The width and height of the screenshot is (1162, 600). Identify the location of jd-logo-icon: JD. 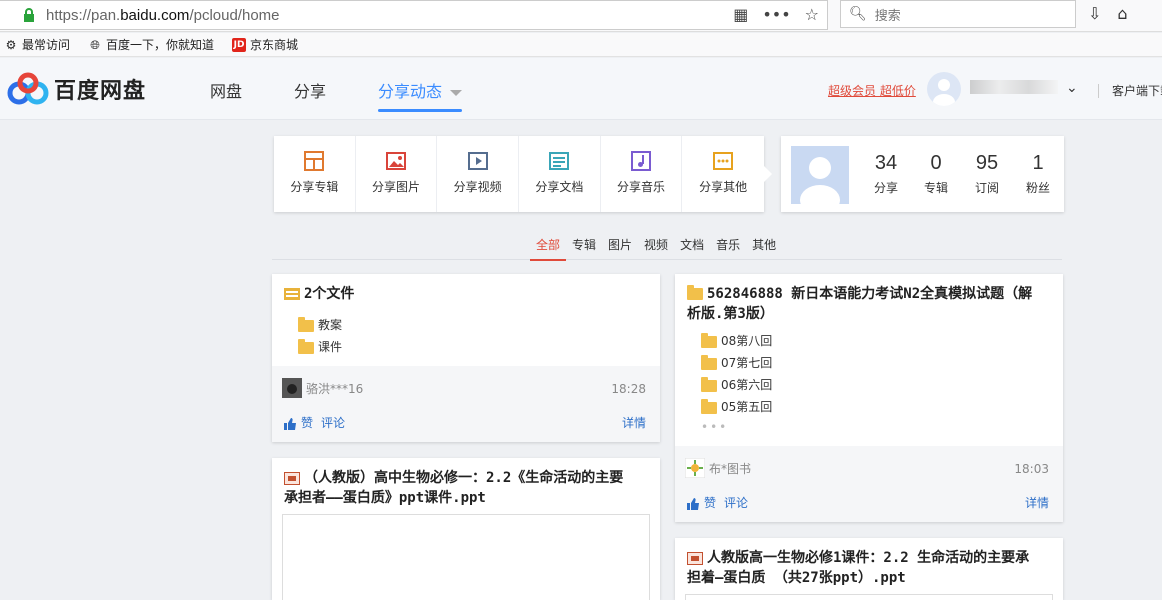
(239, 44).